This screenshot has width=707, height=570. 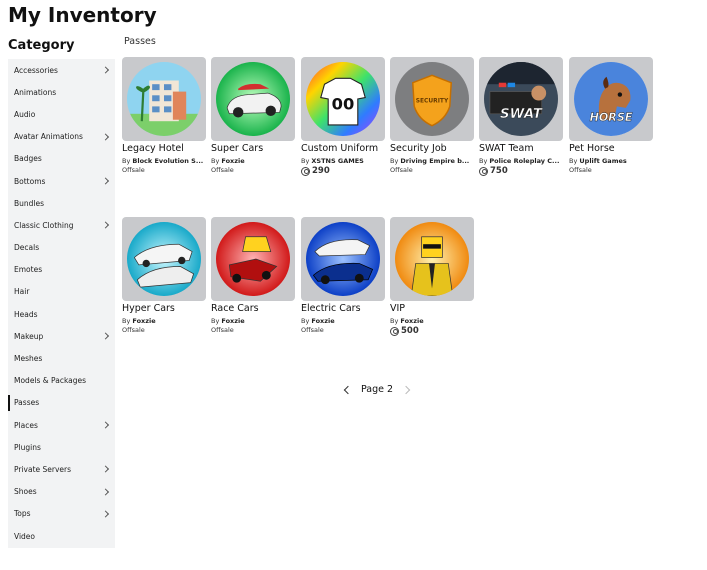 What do you see at coordinates (432, 148) in the screenshot?
I see `pass-title: Security Job` at bounding box center [432, 148].